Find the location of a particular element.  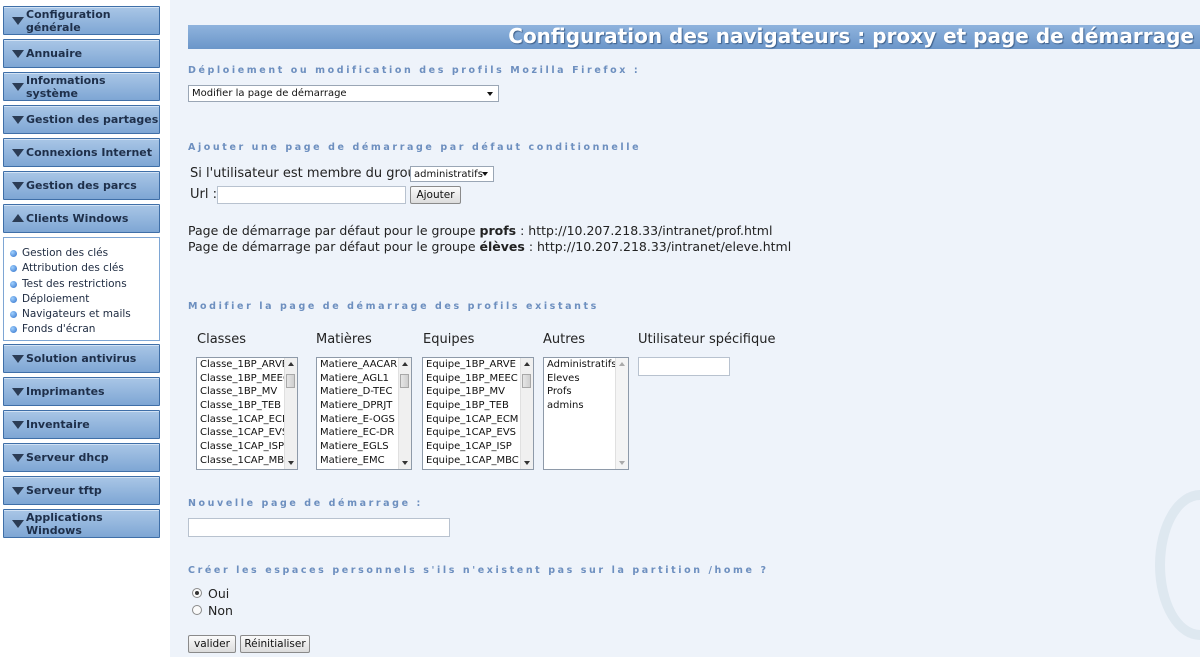

column-matieres-label: Matières is located at coordinates (344, 339).